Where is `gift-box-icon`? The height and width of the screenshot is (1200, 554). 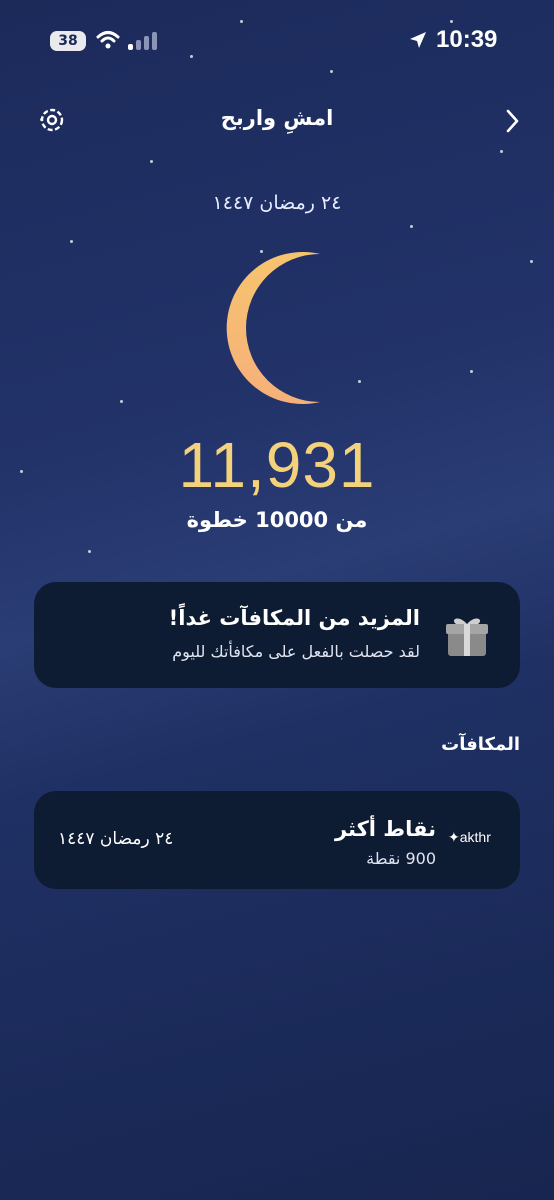 gift-box-icon is located at coordinates (467, 637).